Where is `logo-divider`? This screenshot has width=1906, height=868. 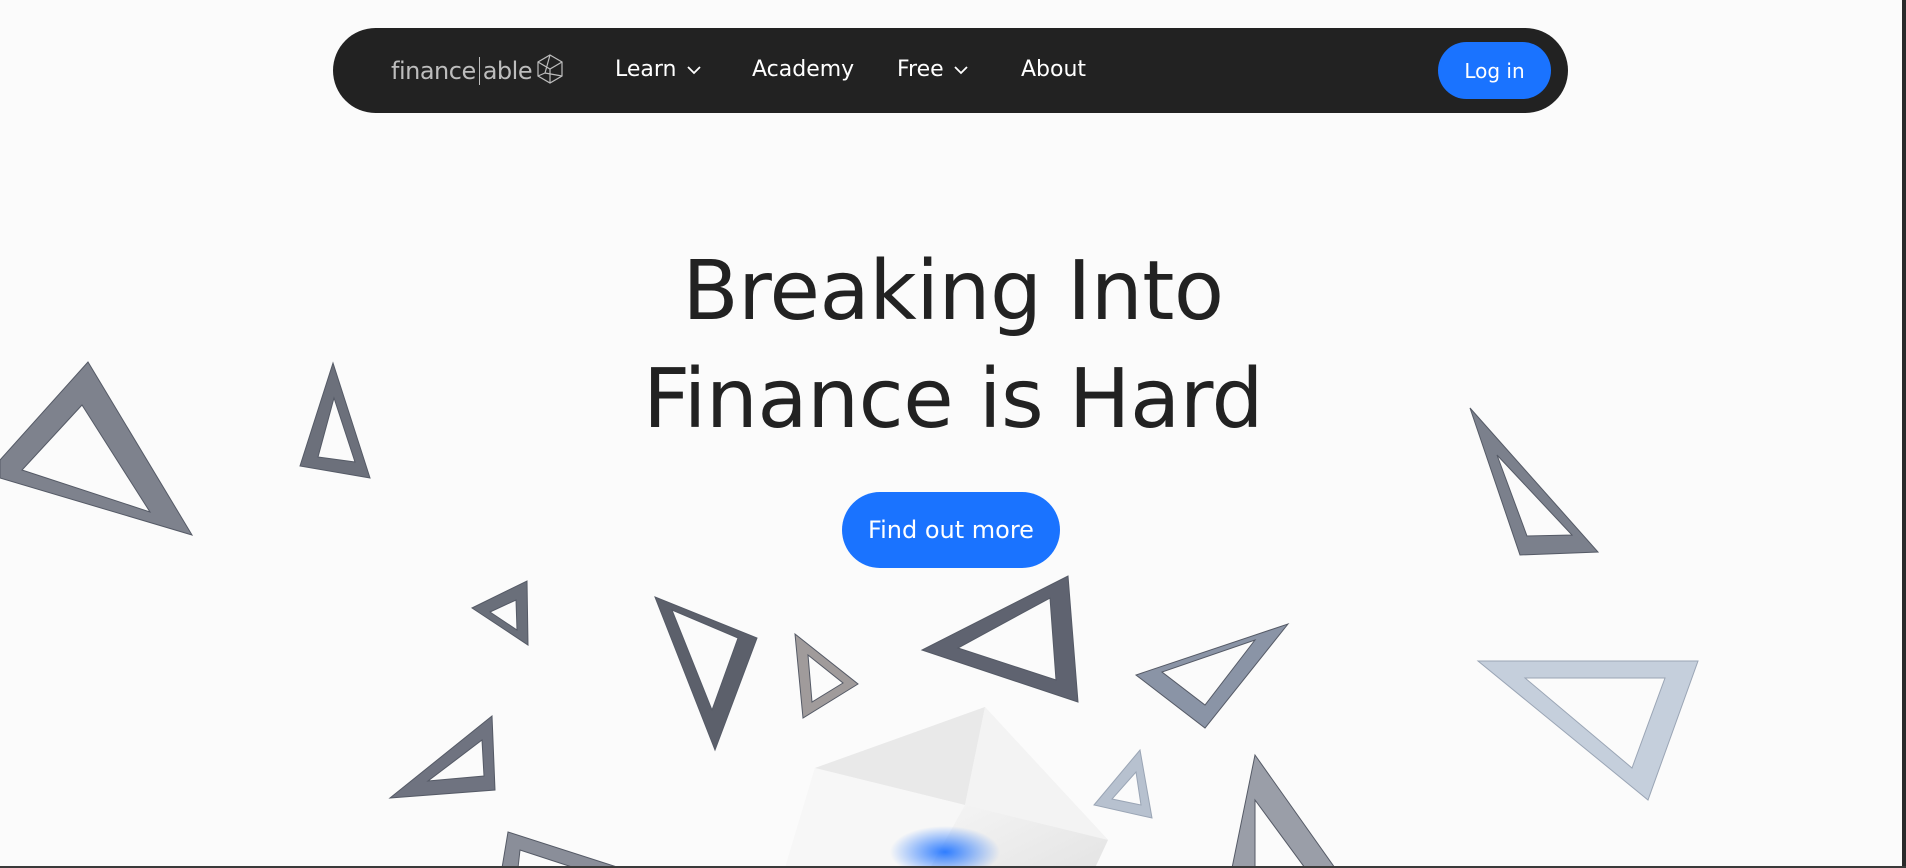 logo-divider is located at coordinates (479, 71).